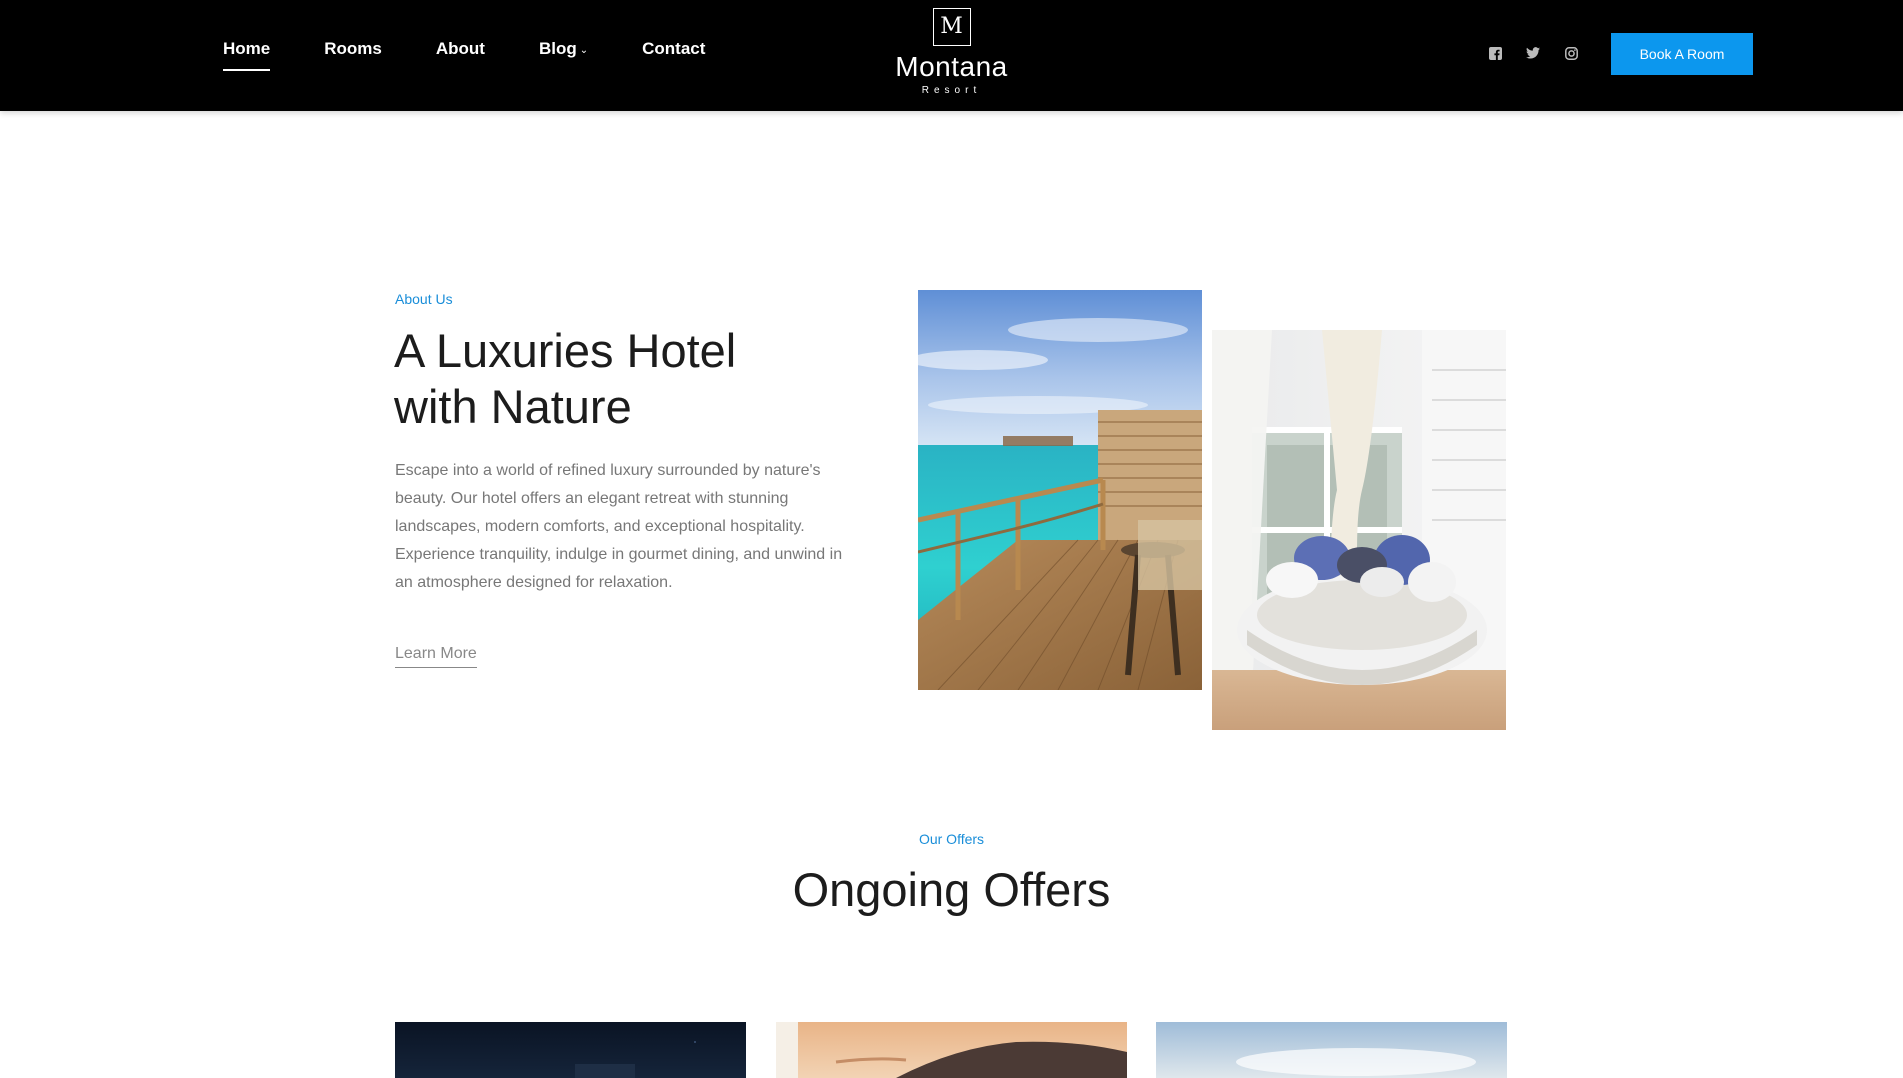  I want to click on learn-more-link: Learn More, so click(436, 656).